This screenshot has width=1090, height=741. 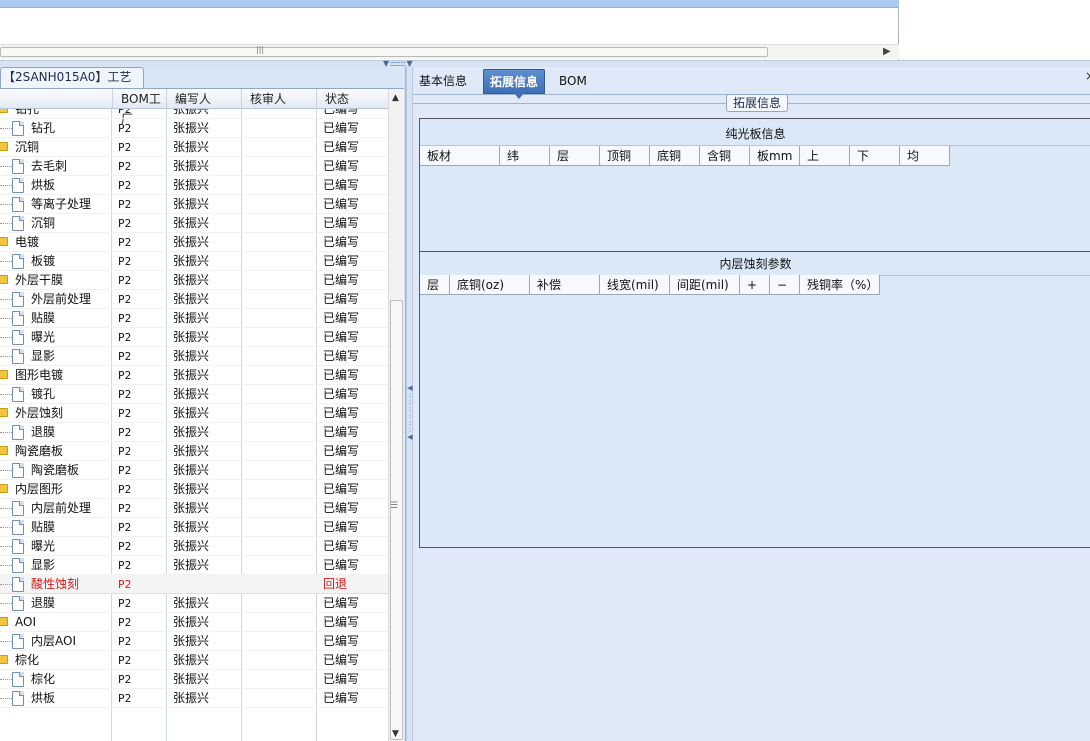 What do you see at coordinates (194, 299) in the screenshot?
I see `table-row: 外层前处理 P2 张振兴 已编写` at bounding box center [194, 299].